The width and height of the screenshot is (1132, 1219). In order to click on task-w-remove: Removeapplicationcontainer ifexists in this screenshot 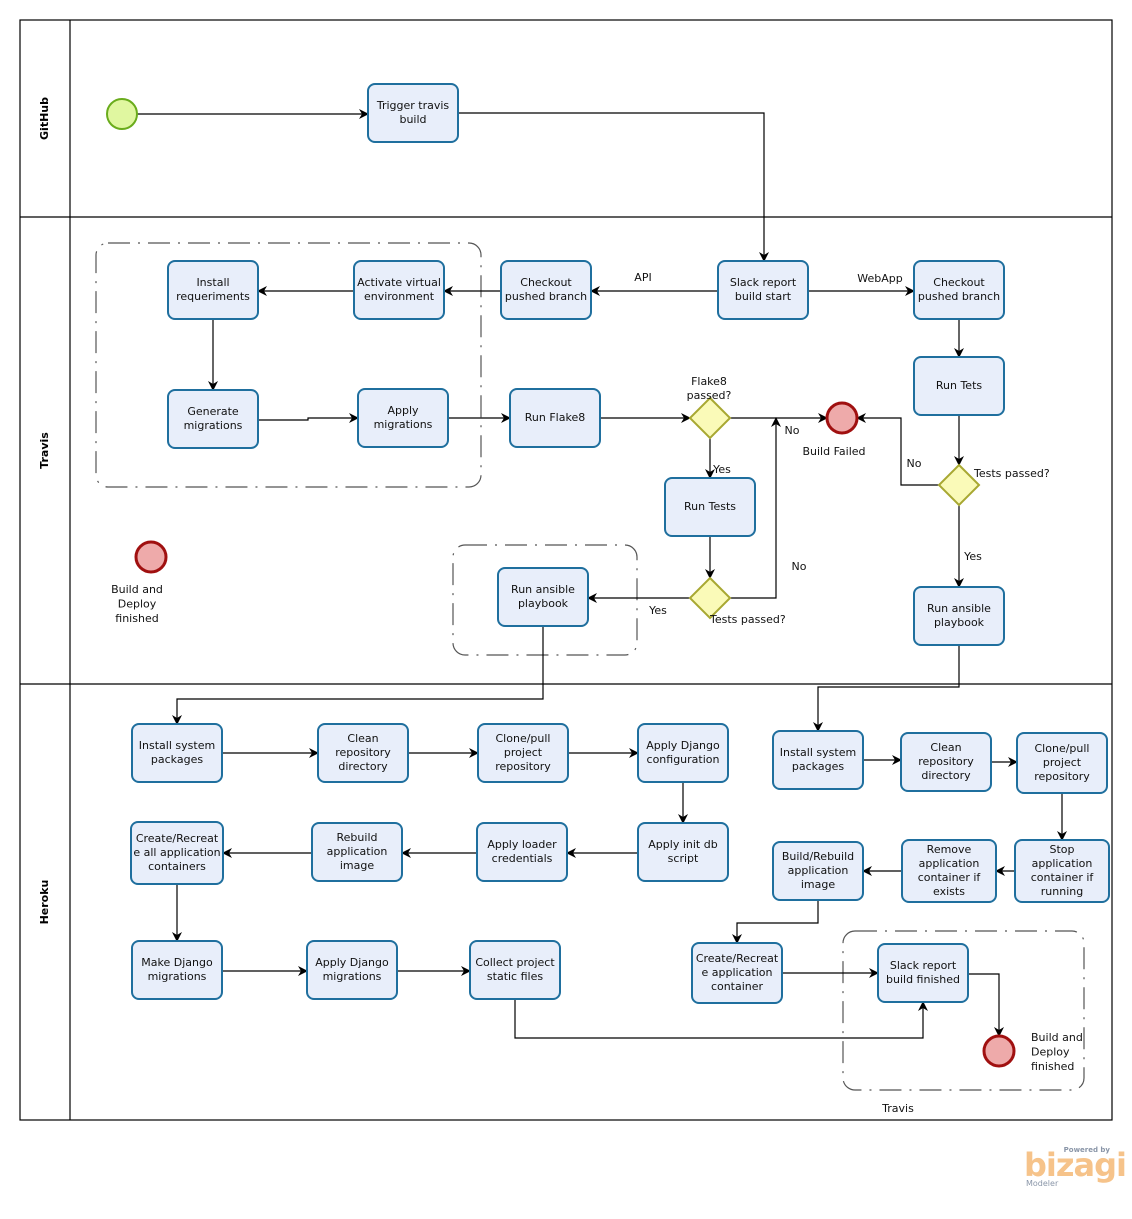, I will do `click(949, 871)`.